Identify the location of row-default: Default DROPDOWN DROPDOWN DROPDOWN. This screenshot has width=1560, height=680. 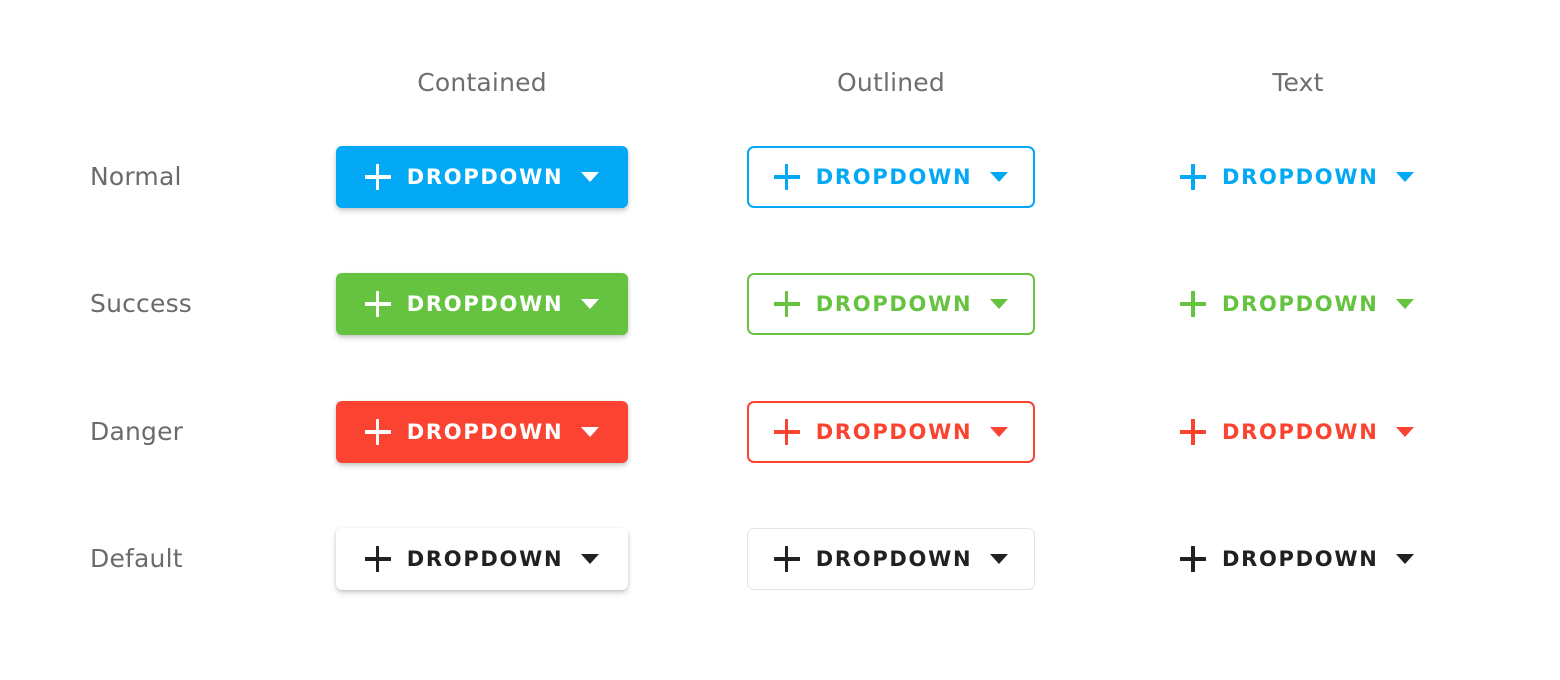
(780, 559).